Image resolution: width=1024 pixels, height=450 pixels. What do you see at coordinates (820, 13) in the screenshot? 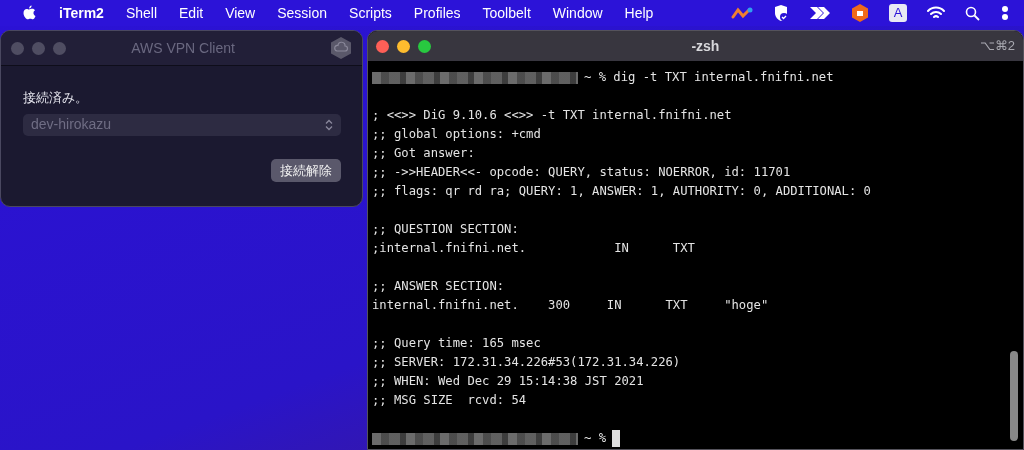
I see `double-arrow-icon` at bounding box center [820, 13].